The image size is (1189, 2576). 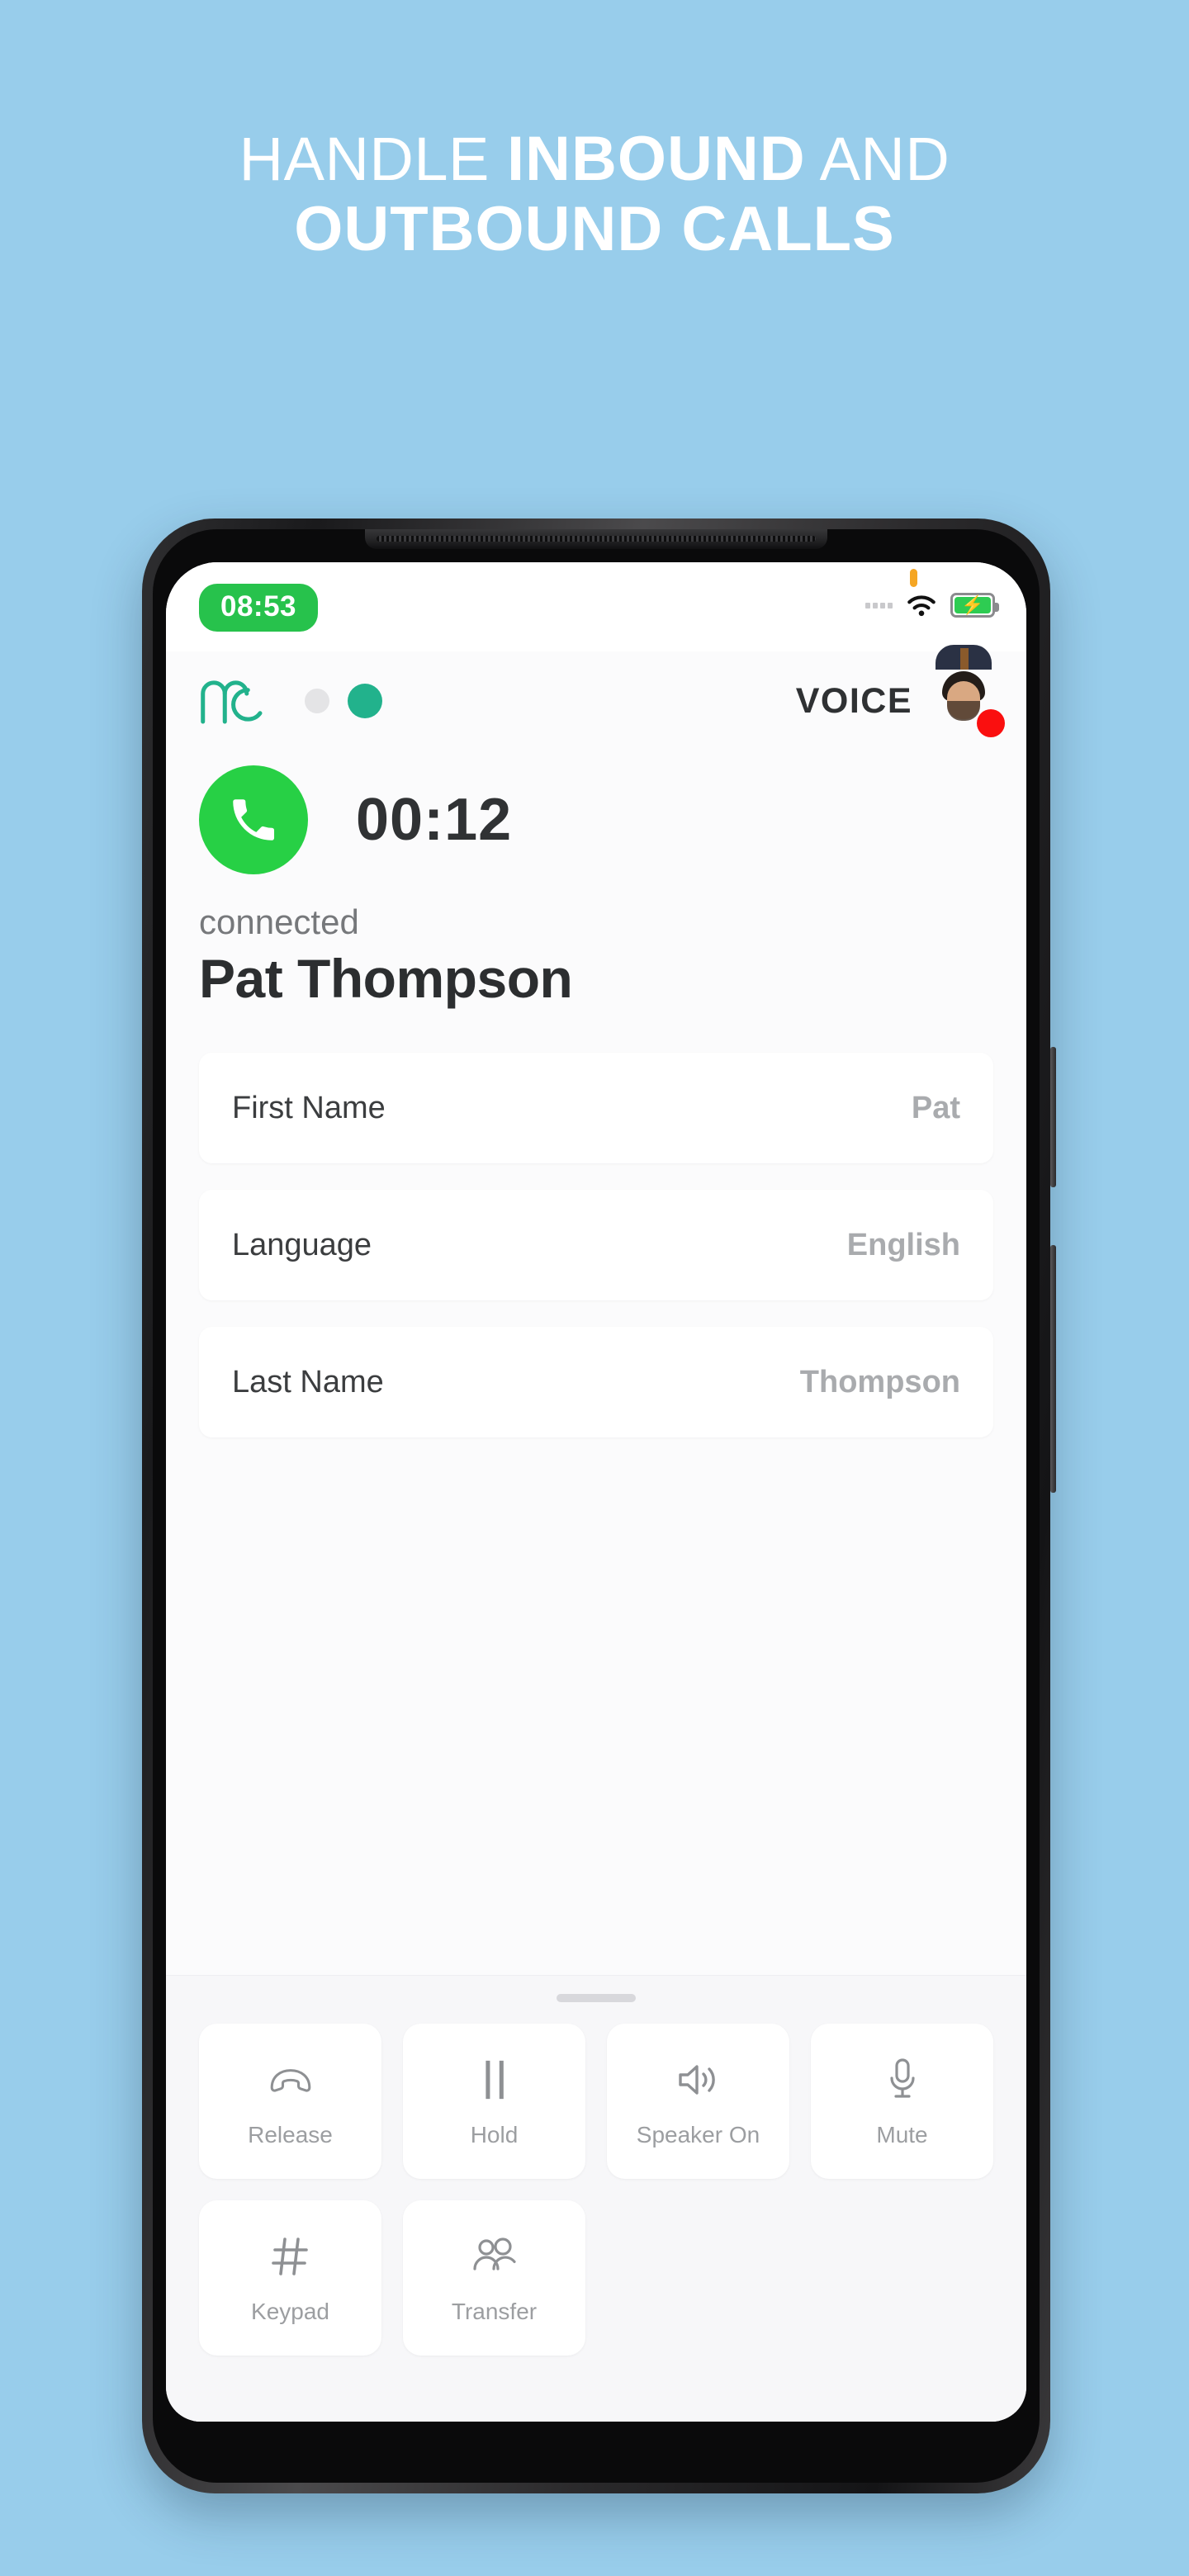 I want to click on wifi-icon, so click(x=921, y=605).